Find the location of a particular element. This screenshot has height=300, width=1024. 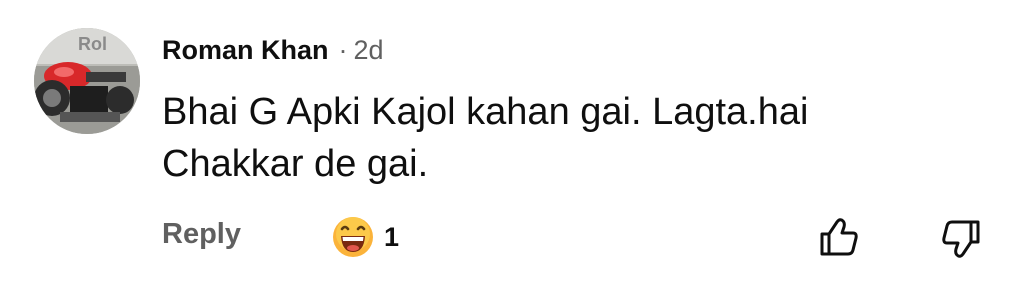

author-name: Roman Khan is located at coordinates (245, 50).